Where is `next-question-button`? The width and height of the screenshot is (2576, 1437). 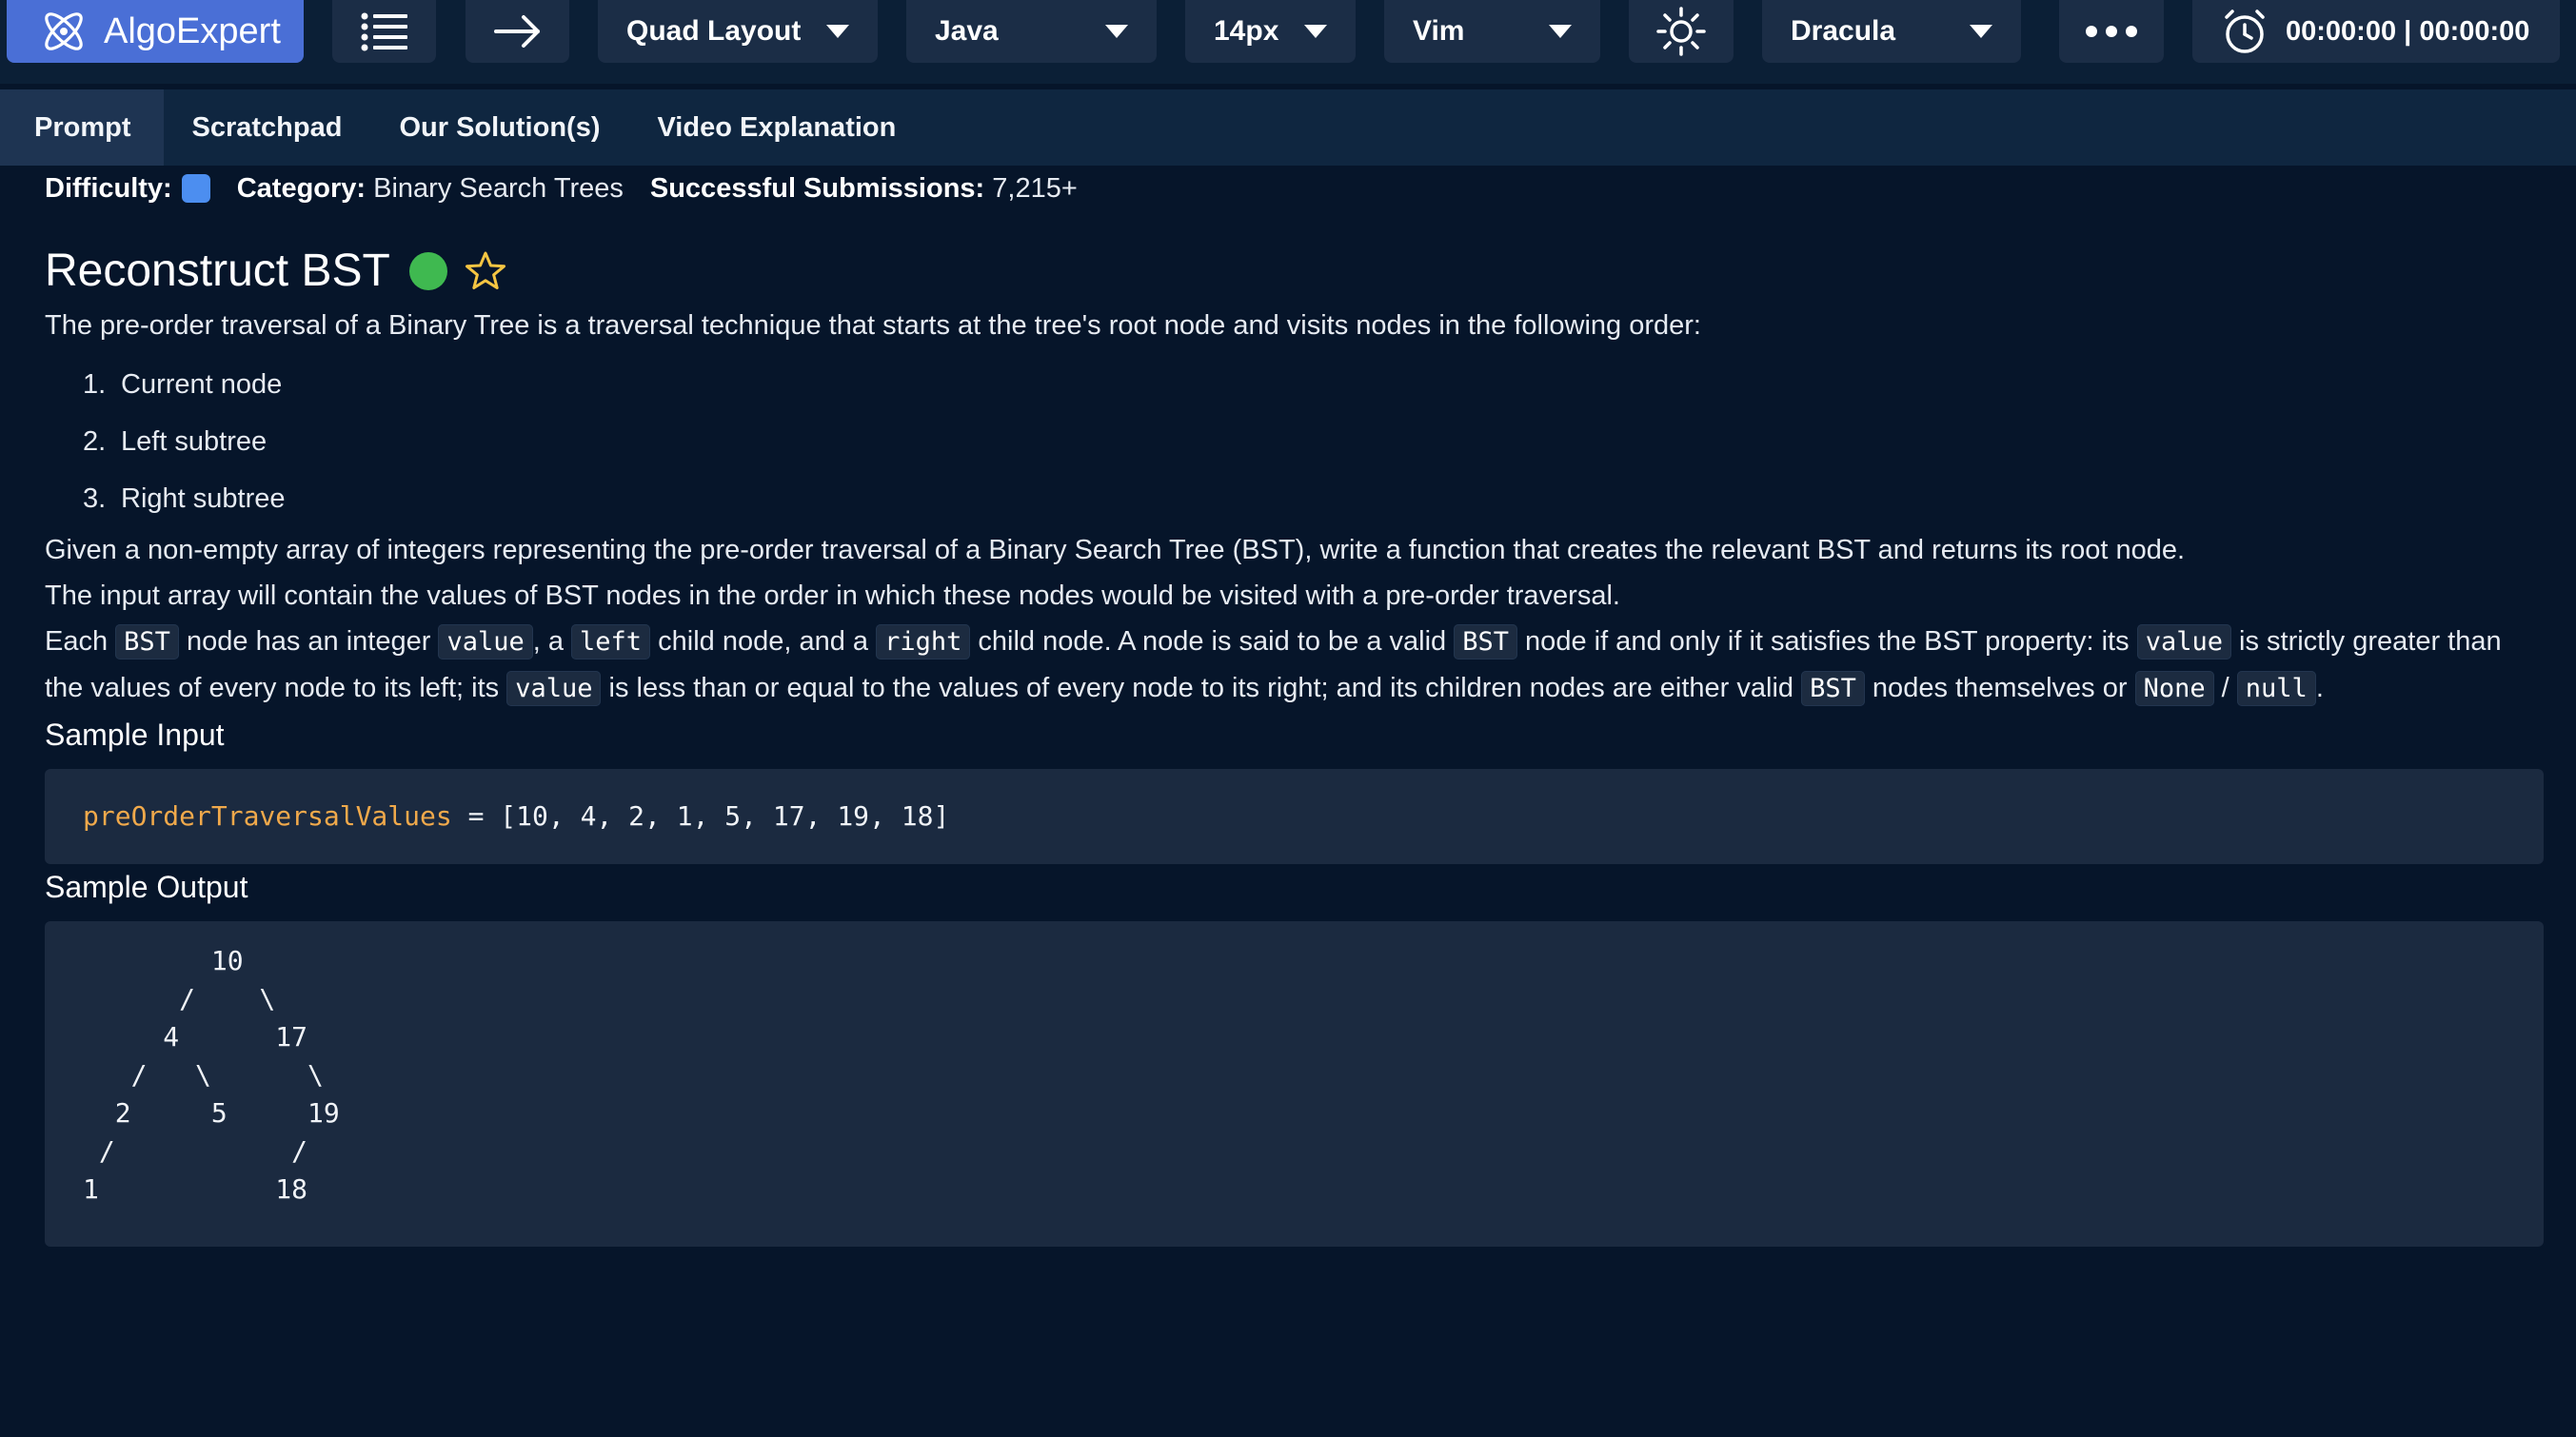
next-question-button is located at coordinates (517, 31).